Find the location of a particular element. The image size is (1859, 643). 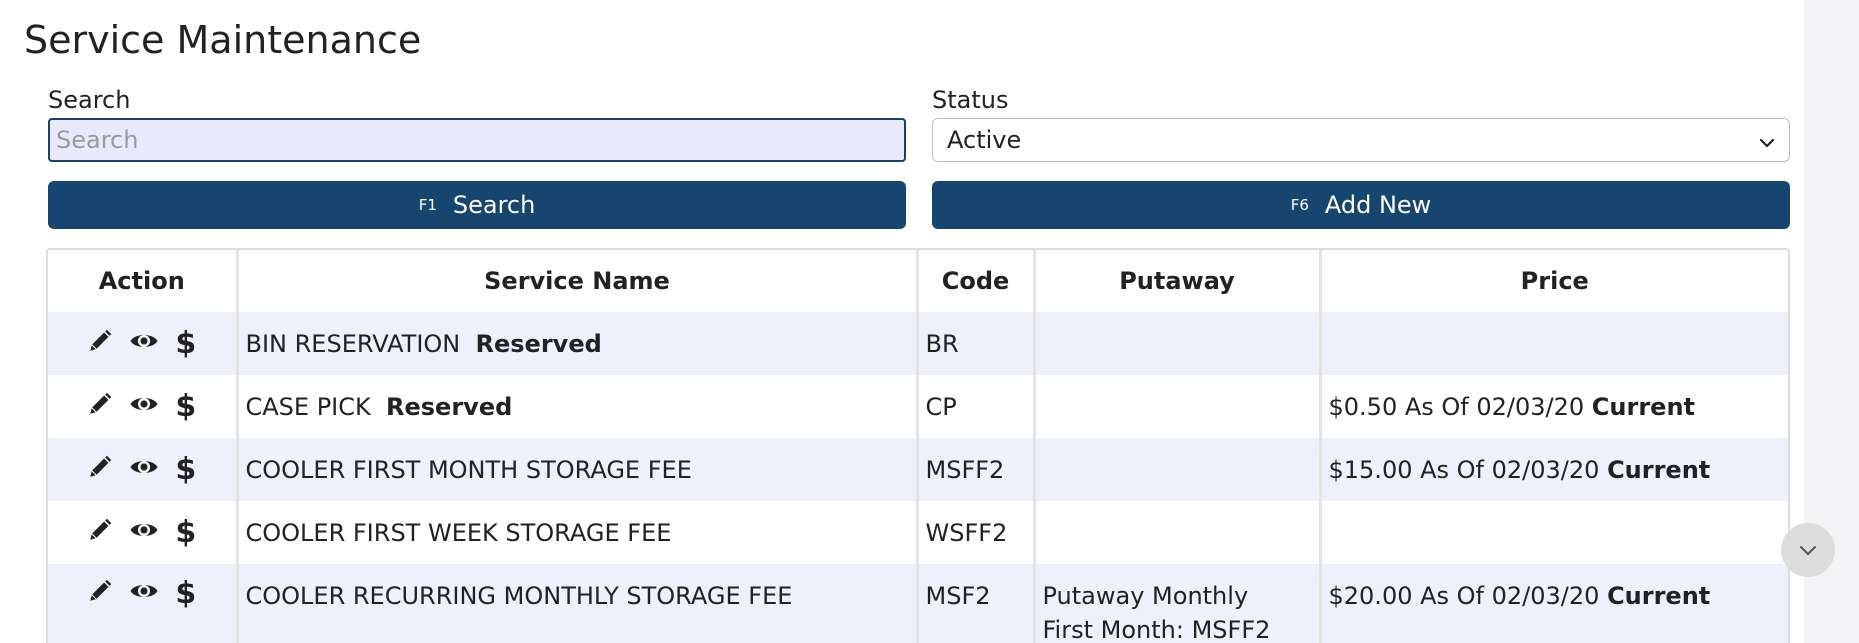

code-cell: WSFF2 is located at coordinates (976, 532).